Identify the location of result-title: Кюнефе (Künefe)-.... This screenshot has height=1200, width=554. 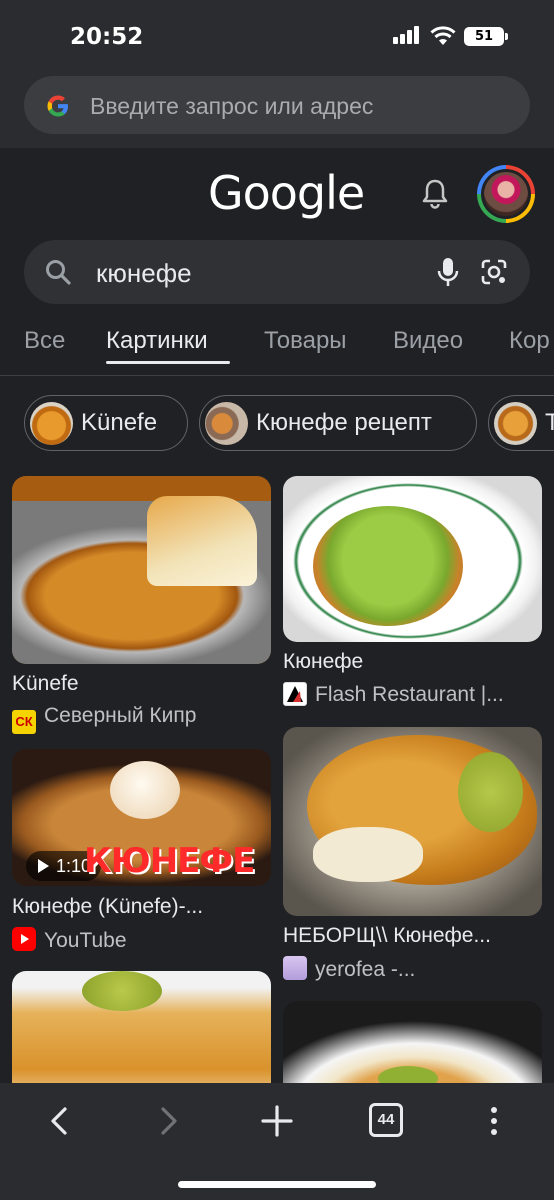
(108, 906).